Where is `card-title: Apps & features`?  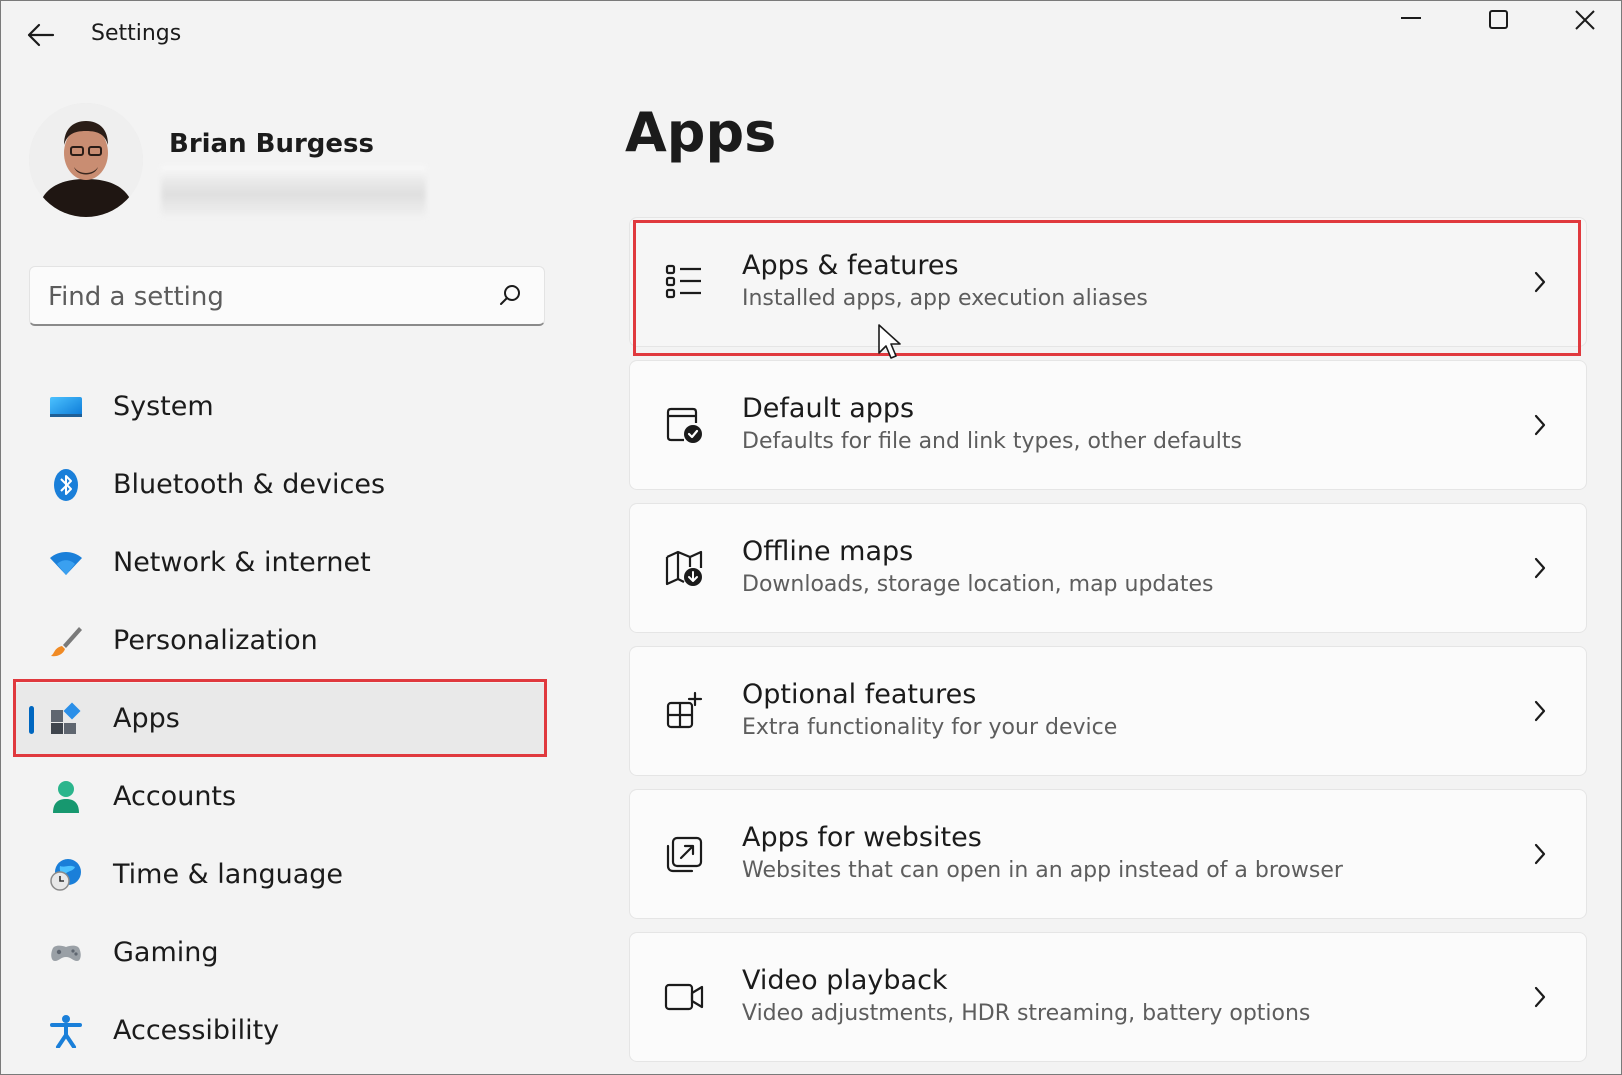
card-title: Apps & features is located at coordinates (850, 265).